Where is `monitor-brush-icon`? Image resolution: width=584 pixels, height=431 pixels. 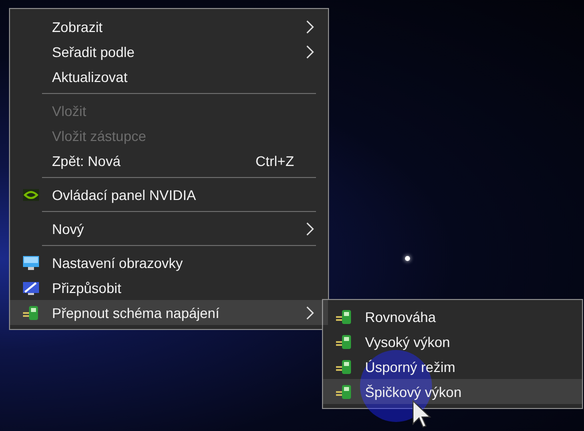 monitor-brush-icon is located at coordinates (31, 288).